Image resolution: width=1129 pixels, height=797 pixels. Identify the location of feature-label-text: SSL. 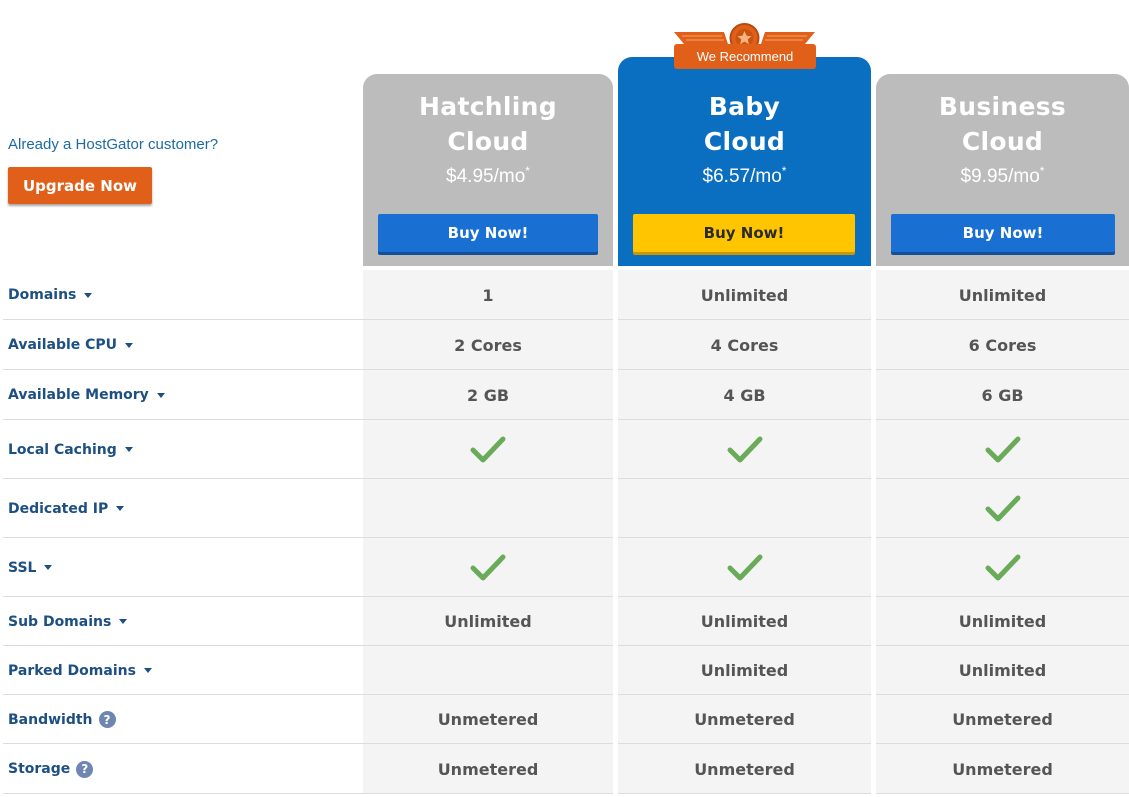
(22, 567).